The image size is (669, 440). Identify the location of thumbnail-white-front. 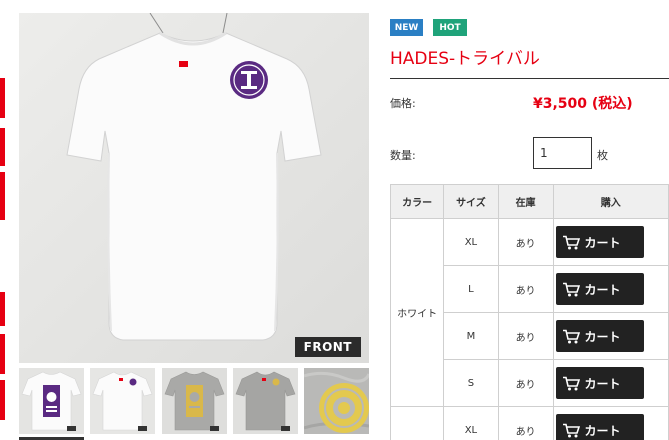
(122, 401).